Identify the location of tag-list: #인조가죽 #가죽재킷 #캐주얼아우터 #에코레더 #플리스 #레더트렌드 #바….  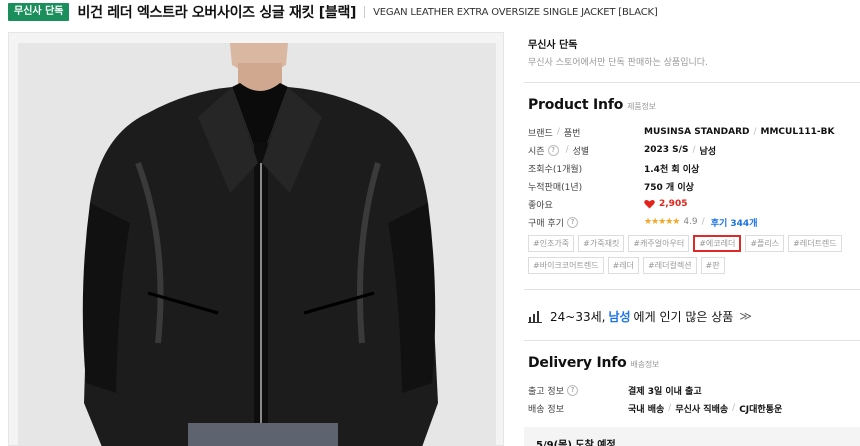
(694, 255).